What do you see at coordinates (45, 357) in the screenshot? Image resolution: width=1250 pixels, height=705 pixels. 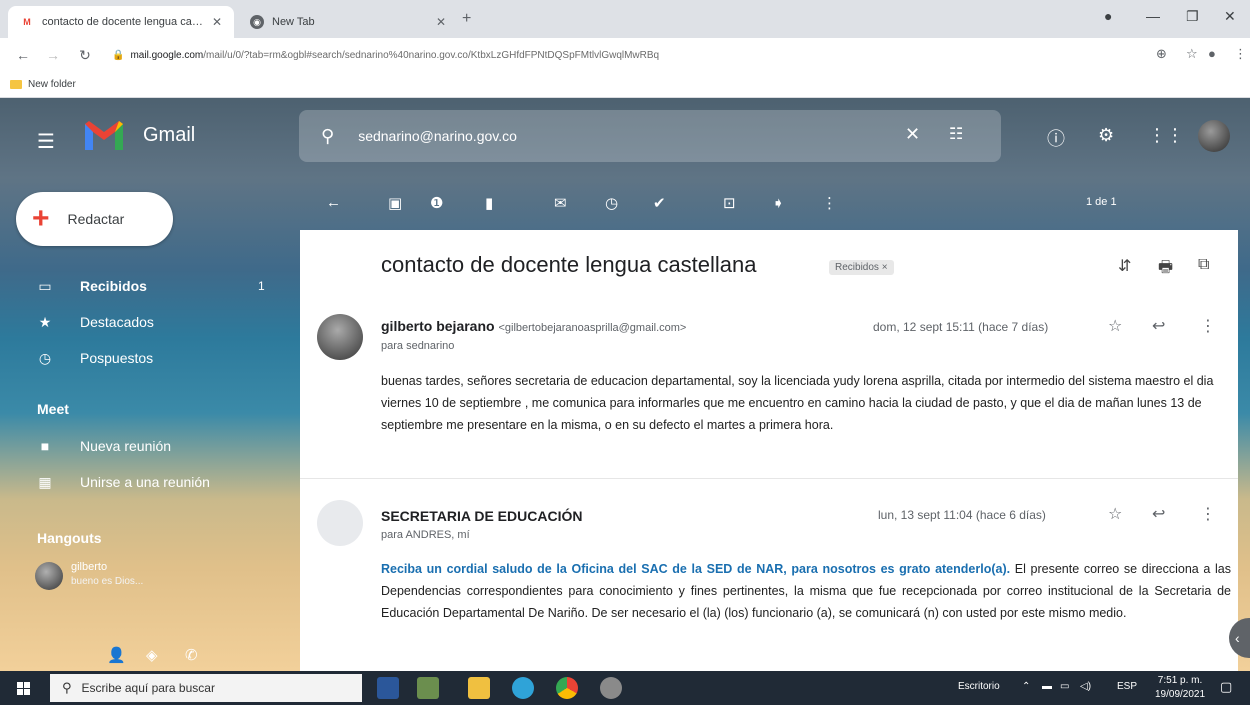 I see `clock-icon: ◷` at bounding box center [45, 357].